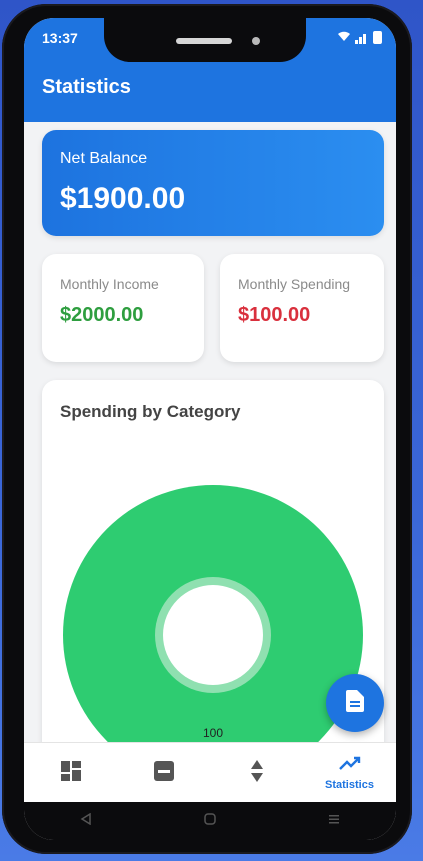 The width and height of the screenshot is (423, 861). I want to click on nav-expenses, so click(163, 773).